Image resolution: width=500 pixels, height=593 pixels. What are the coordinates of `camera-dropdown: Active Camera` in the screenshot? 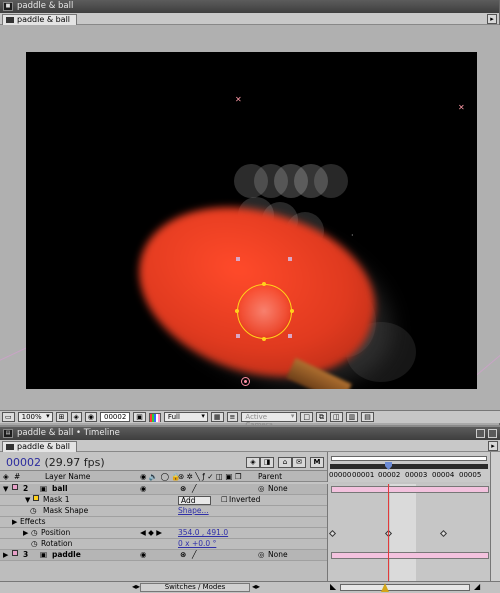 It's located at (269, 420).